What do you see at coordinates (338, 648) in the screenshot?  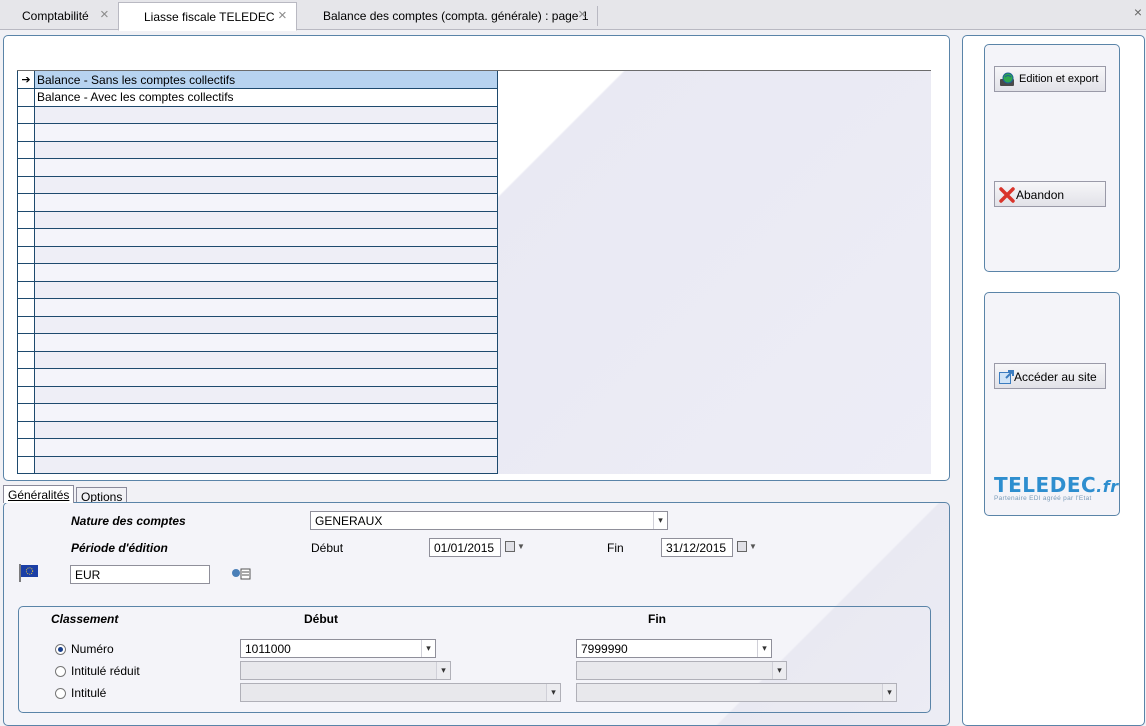 I see `numero-debut-select: 1011000 ▾` at bounding box center [338, 648].